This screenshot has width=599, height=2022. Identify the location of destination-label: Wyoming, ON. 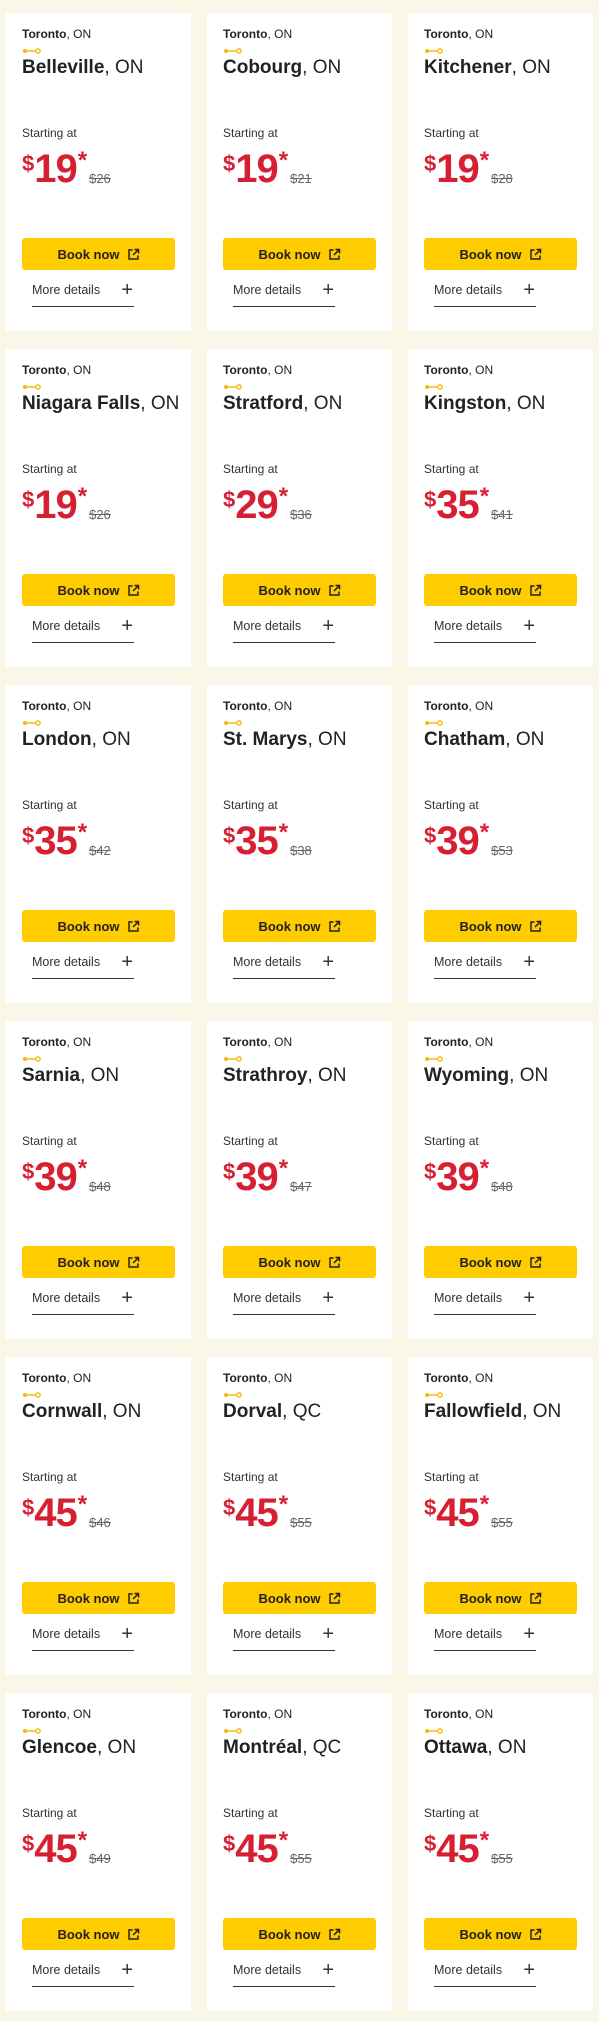
(486, 1076).